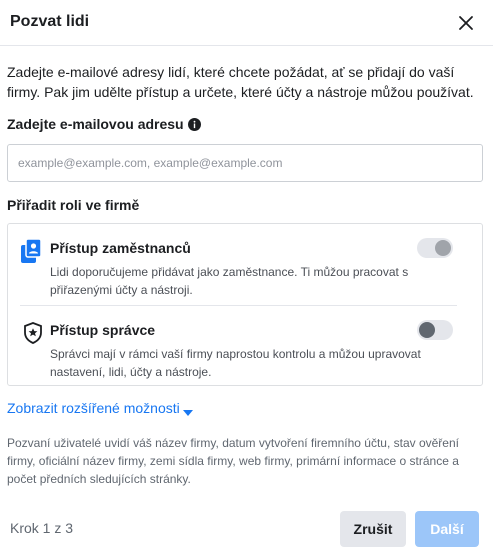 The height and width of the screenshot is (554, 493). Describe the element at coordinates (42, 528) in the screenshot. I see `step-indicator: Krok 1 z 3` at that location.